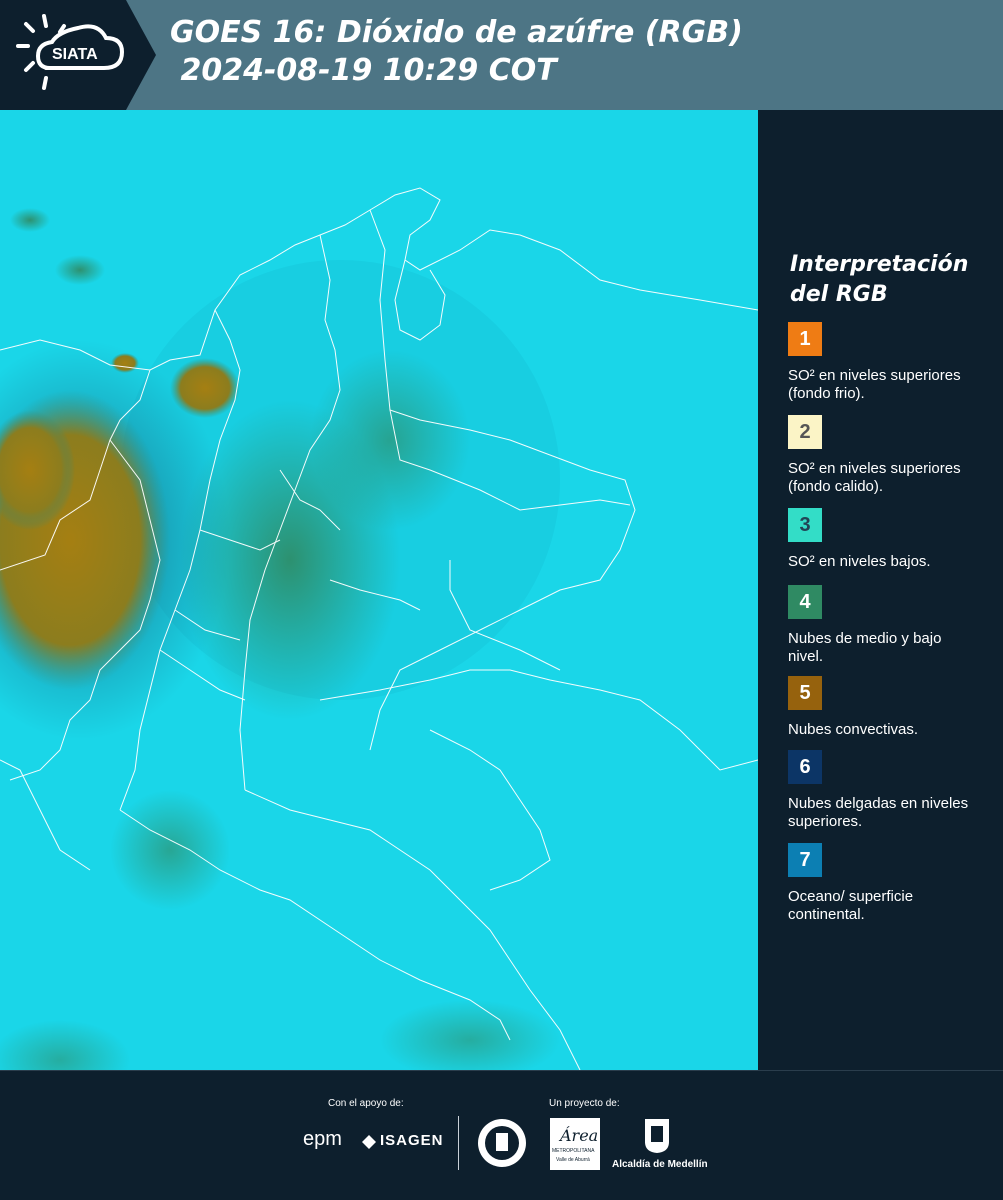 The width and height of the screenshot is (1003, 1200). I want to click on legend-swatch: 5, so click(805, 693).